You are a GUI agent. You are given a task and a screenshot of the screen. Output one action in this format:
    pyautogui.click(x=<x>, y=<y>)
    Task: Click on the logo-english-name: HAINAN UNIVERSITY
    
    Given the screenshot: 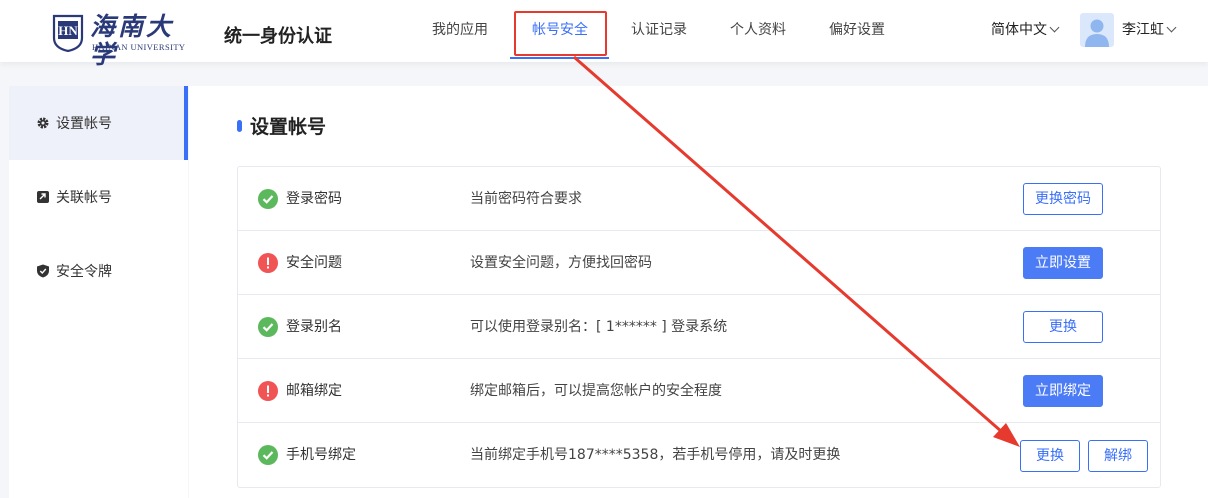 What is the action you would take?
    pyautogui.click(x=139, y=47)
    